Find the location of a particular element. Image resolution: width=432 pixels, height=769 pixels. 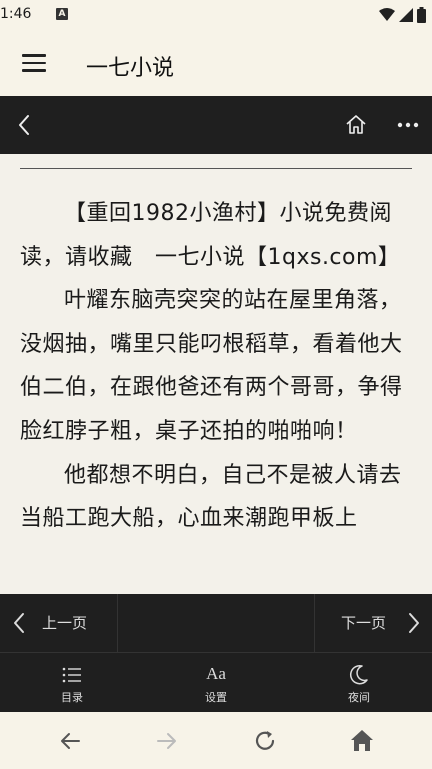

next-page-button: 下一页 is located at coordinates (373, 623).